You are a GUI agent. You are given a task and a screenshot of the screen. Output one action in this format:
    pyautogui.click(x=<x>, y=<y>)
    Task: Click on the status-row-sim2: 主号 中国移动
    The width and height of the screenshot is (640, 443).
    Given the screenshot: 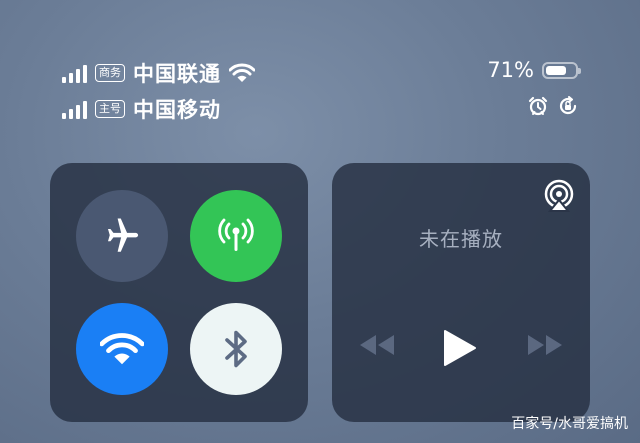 What is the action you would take?
    pyautogui.click(x=141, y=109)
    